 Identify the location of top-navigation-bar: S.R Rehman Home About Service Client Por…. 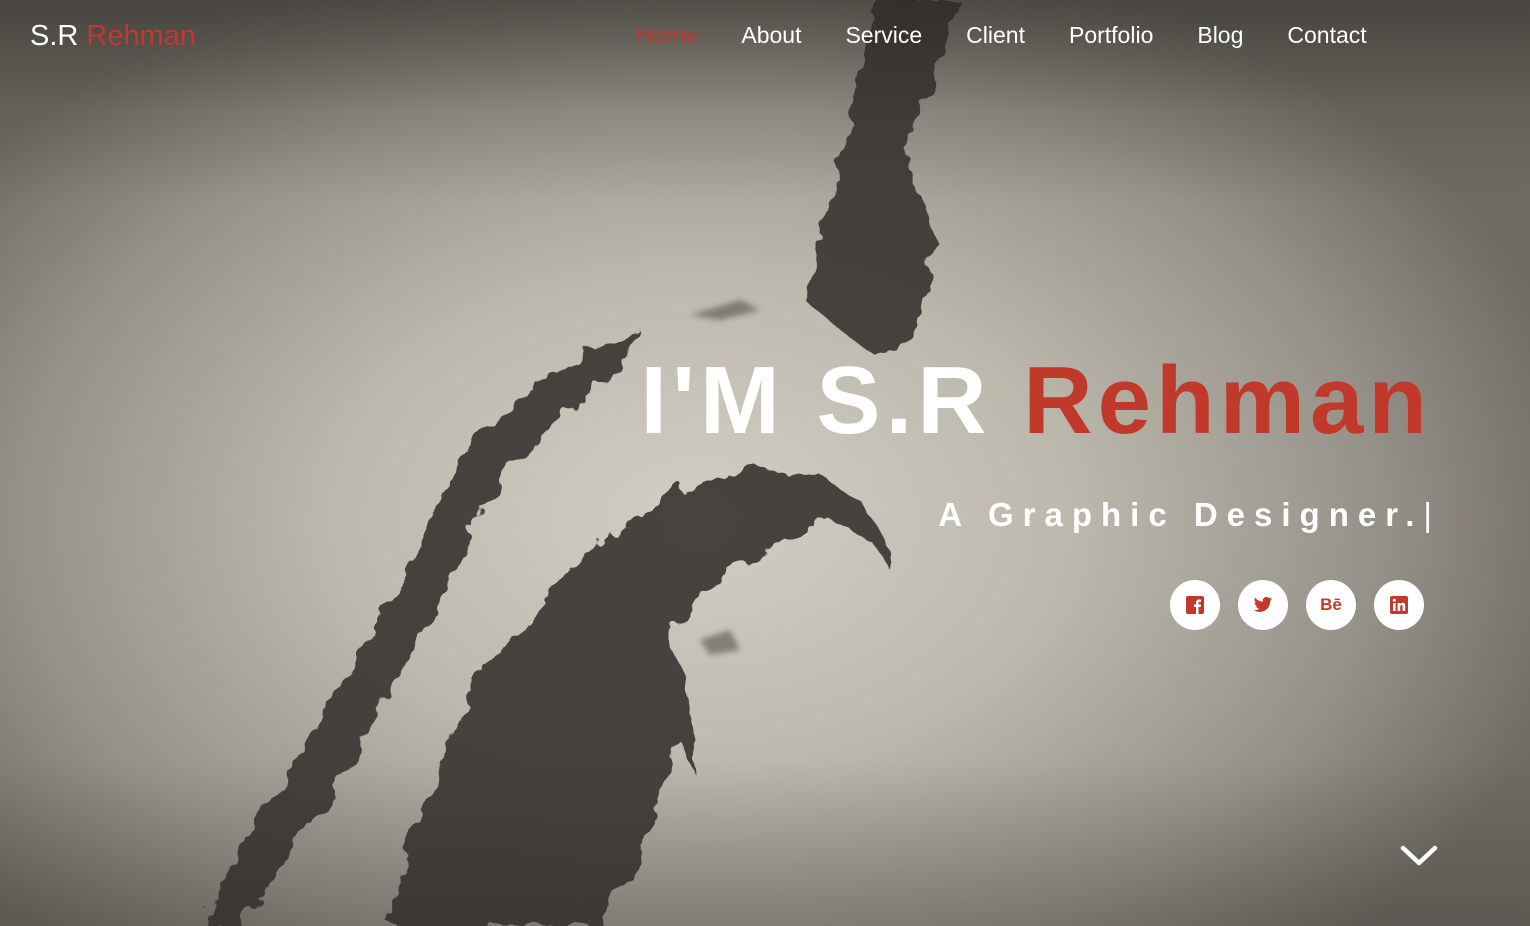
(765, 37).